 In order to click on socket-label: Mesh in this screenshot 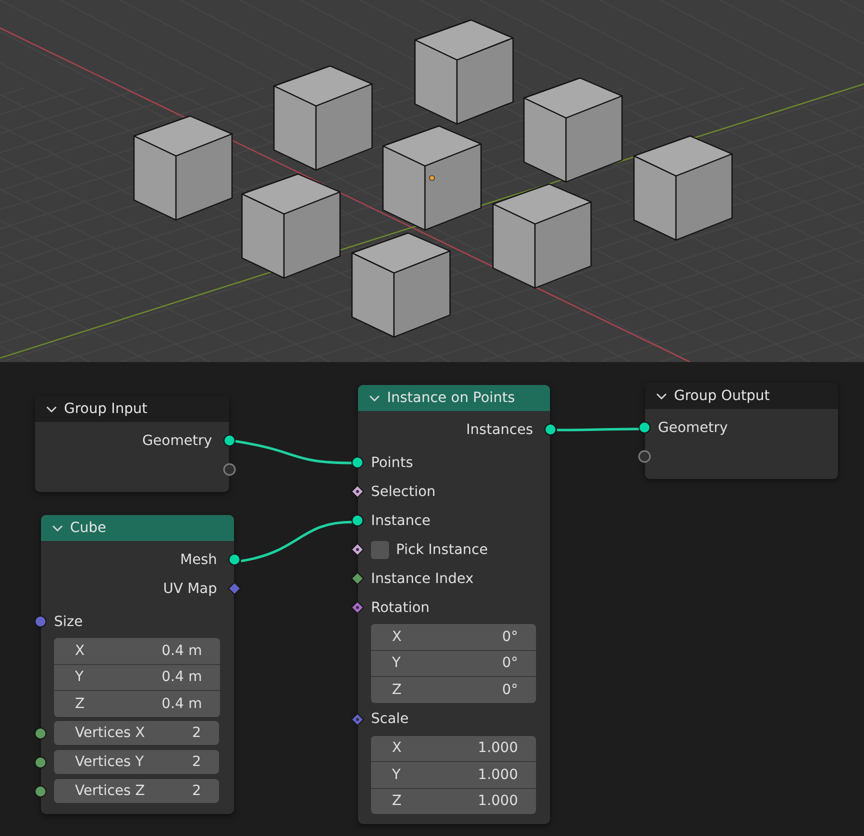, I will do `click(198, 560)`.